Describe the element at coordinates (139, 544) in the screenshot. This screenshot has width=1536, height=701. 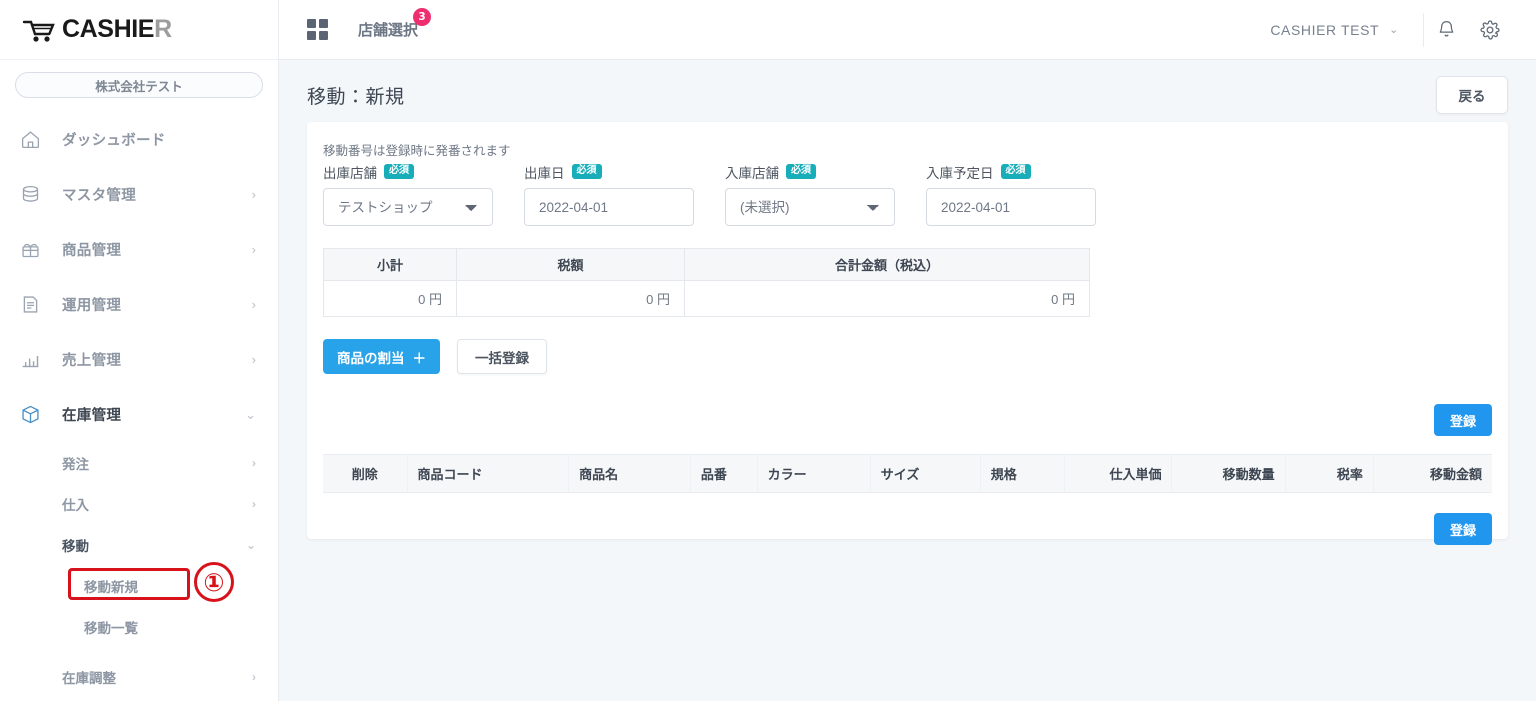
I see `sidebar-subitem-move: 移動 ⌄` at that location.